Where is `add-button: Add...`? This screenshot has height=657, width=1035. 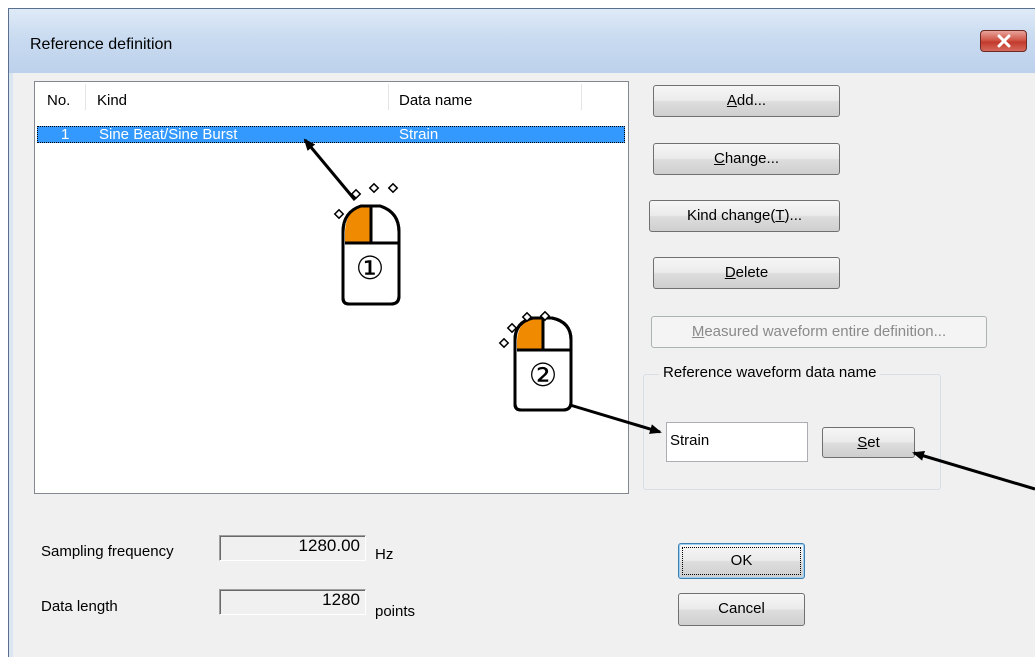 add-button: Add... is located at coordinates (746, 101).